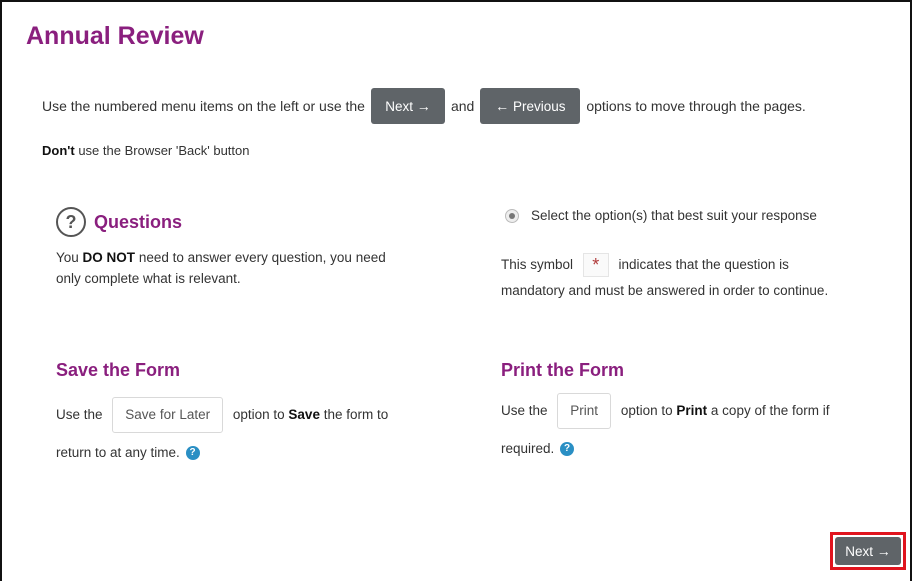 The height and width of the screenshot is (581, 912). Describe the element at coordinates (462, 106) in the screenshot. I see `intro-and: and` at that location.